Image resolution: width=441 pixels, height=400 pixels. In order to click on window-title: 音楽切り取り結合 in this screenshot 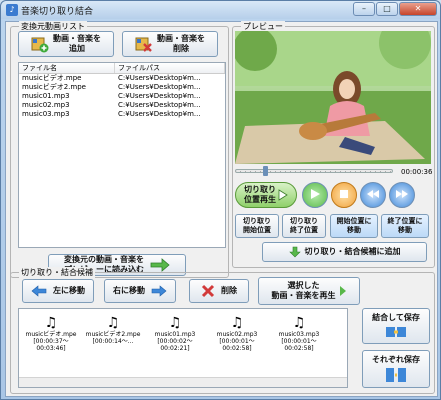, I will do `click(57, 12)`.